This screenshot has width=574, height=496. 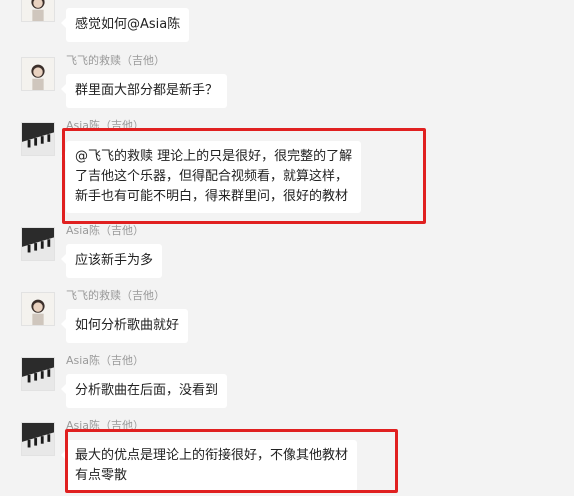 I want to click on message-text: 了吉他这个乐器，但得配合视频看，就算这样，, so click(x=212, y=176).